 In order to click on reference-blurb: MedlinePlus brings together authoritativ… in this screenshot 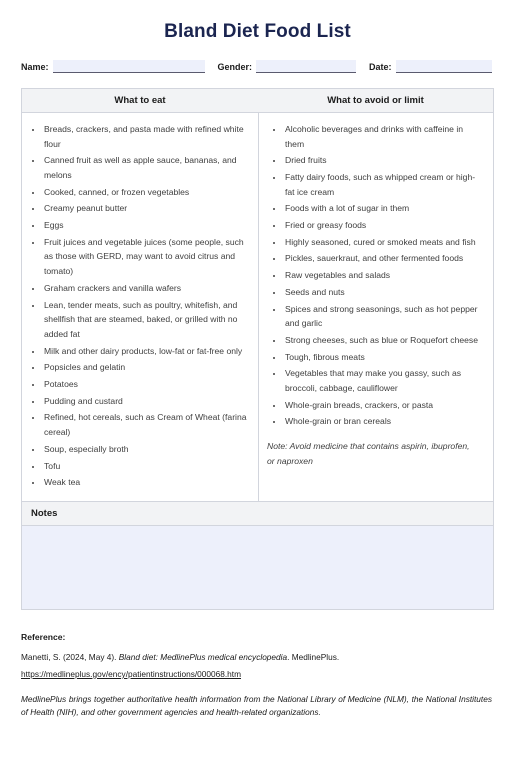, I will do `click(256, 705)`.